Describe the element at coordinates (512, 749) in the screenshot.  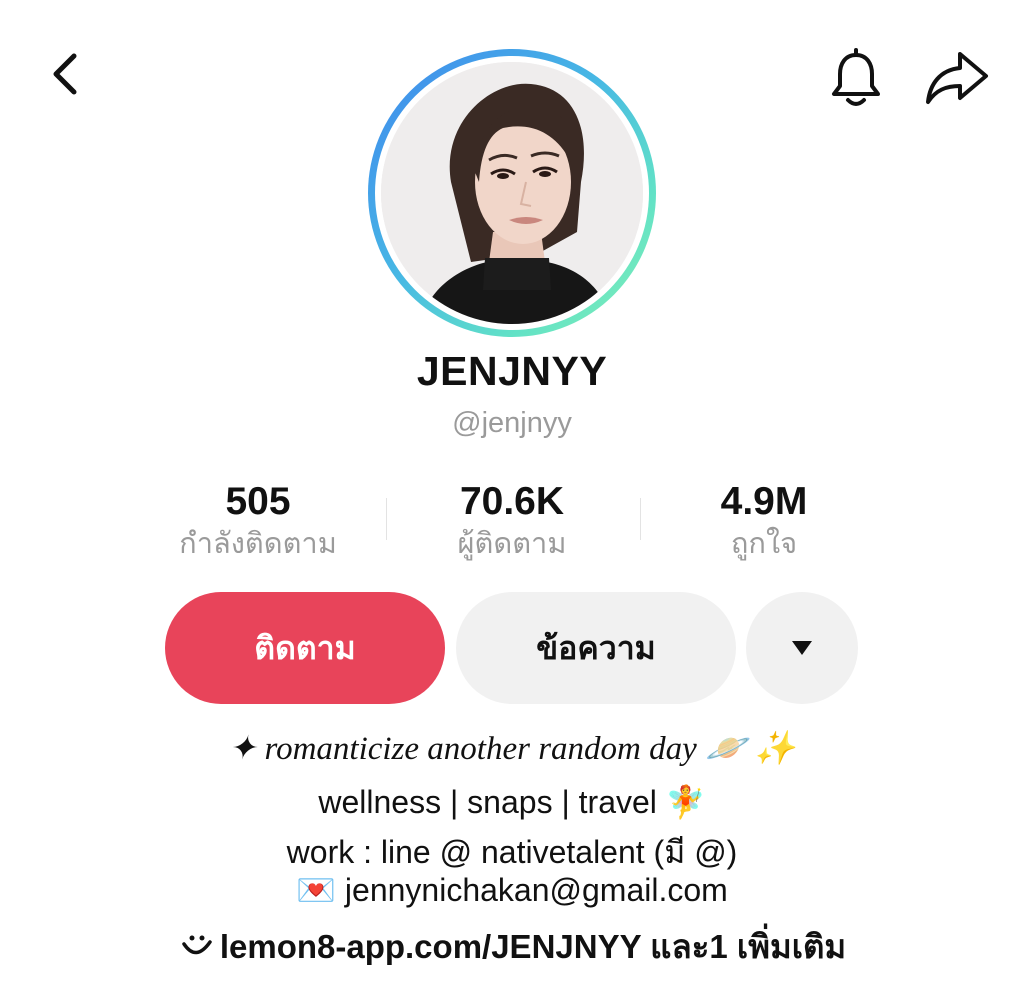
I see `bio-line-tagline: ✦ romanticize another random day 🪐 ✨` at that location.